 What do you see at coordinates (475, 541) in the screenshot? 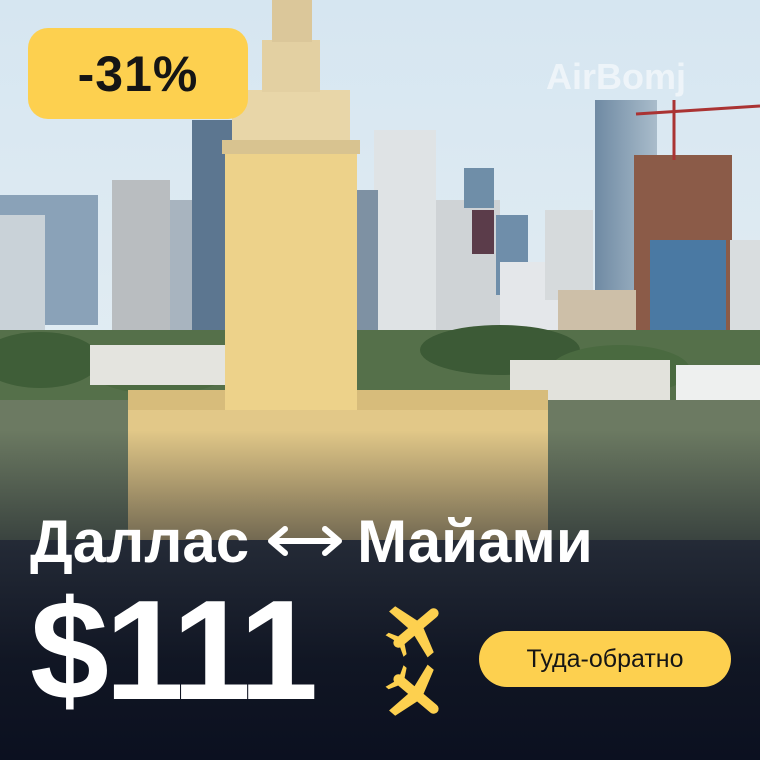
I see `destination-city: Майами` at bounding box center [475, 541].